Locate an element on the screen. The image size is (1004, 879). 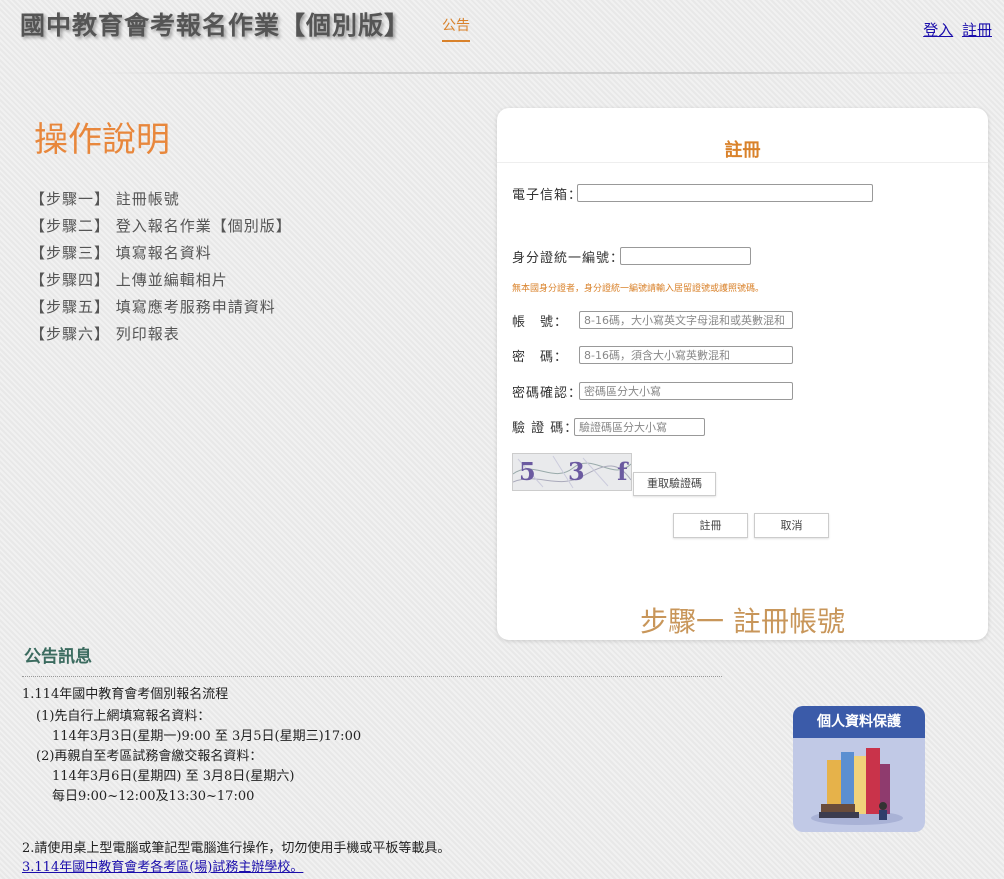
account-label: 帳 號： is located at coordinates (540, 322).